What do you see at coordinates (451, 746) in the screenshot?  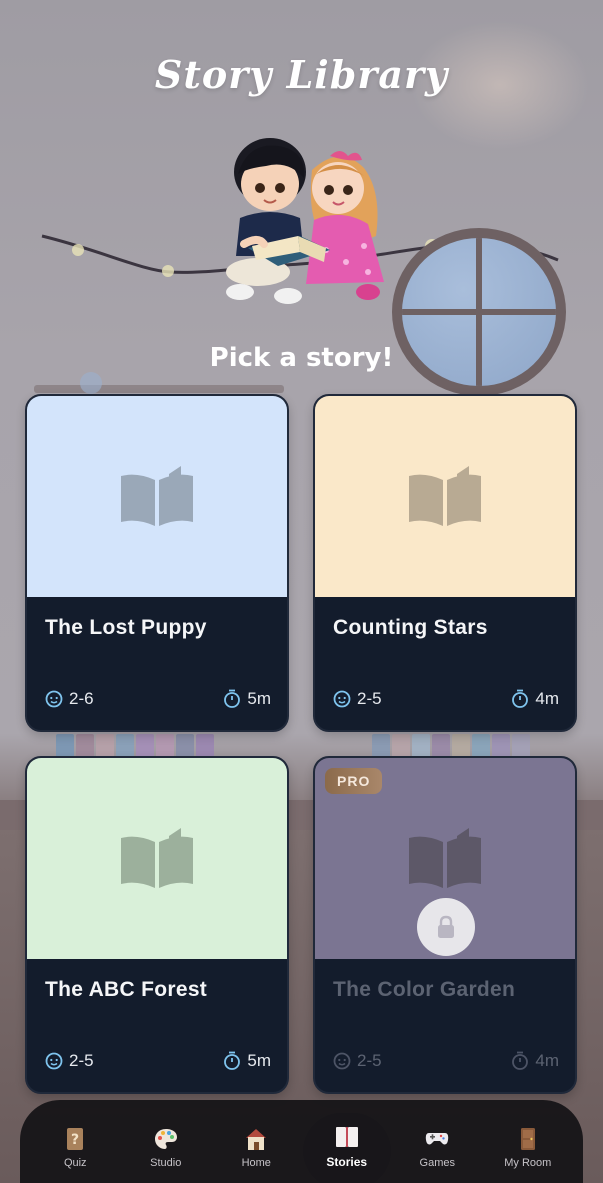 I see `bookshelf-right` at bounding box center [451, 746].